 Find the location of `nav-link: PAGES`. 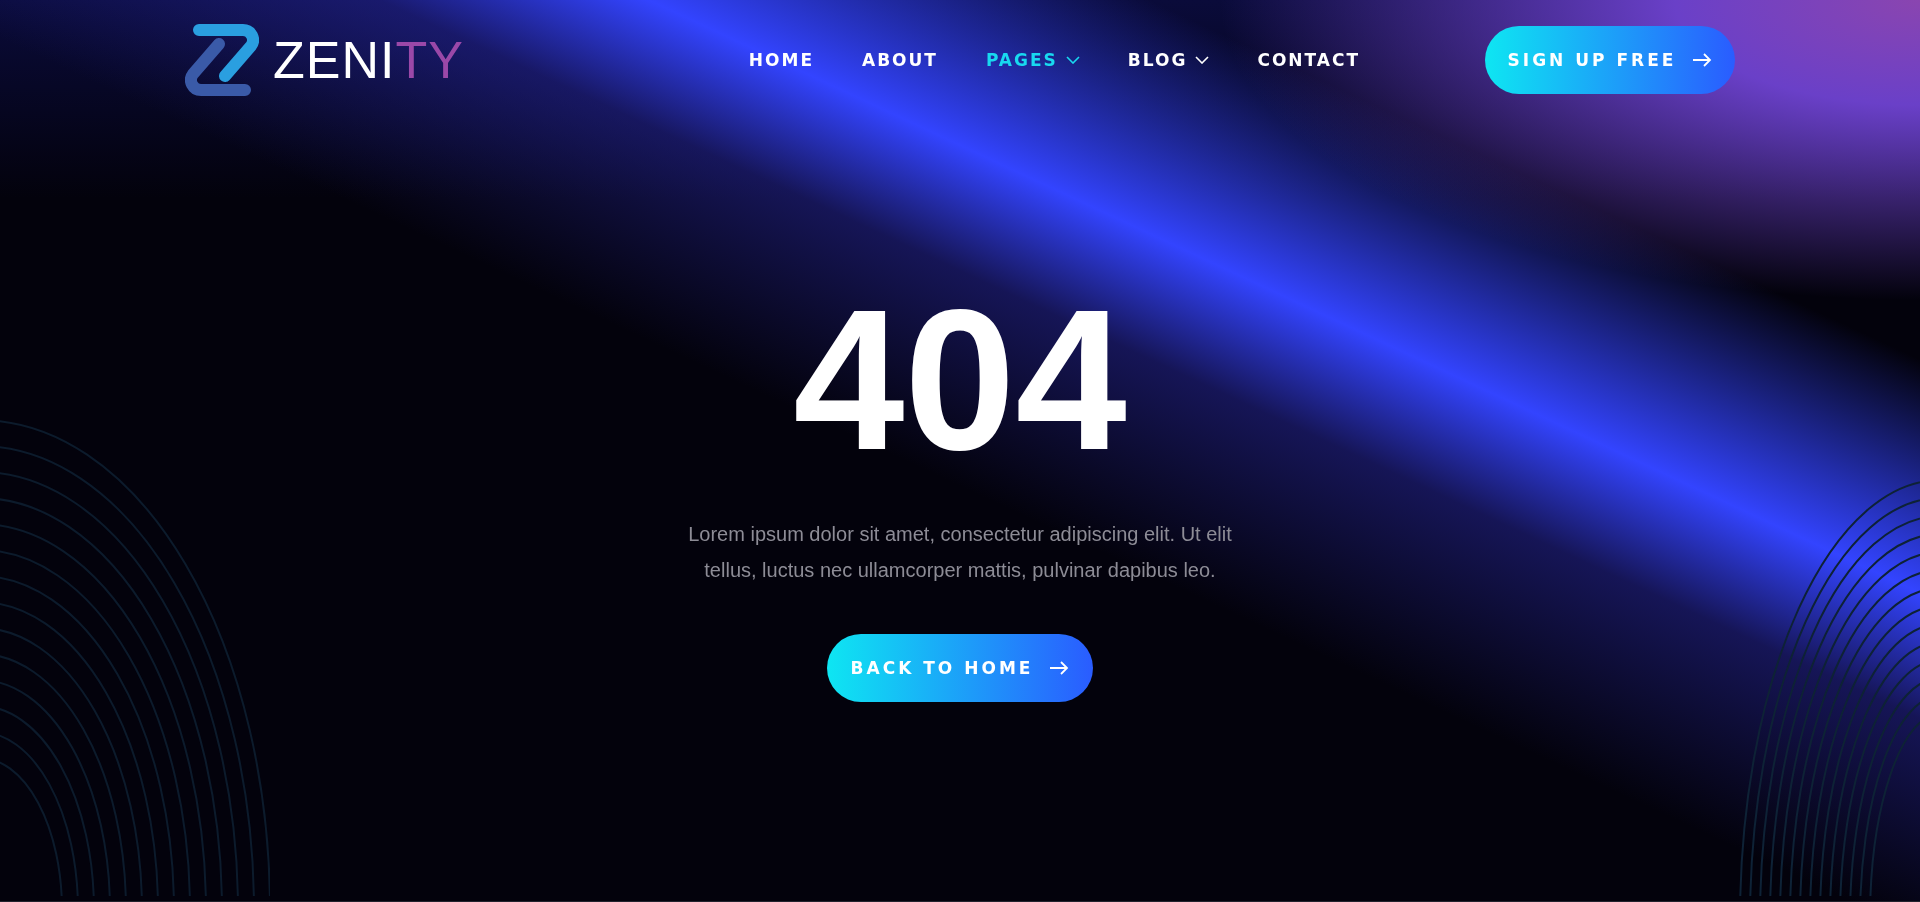

nav-link: PAGES is located at coordinates (1032, 60).